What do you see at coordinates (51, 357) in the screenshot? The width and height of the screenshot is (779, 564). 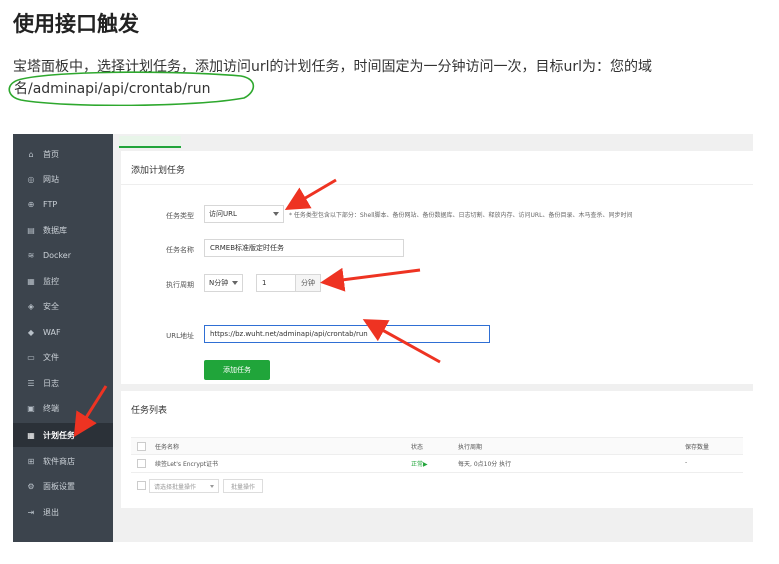 I see `sidebar-item-label: 文件` at bounding box center [51, 357].